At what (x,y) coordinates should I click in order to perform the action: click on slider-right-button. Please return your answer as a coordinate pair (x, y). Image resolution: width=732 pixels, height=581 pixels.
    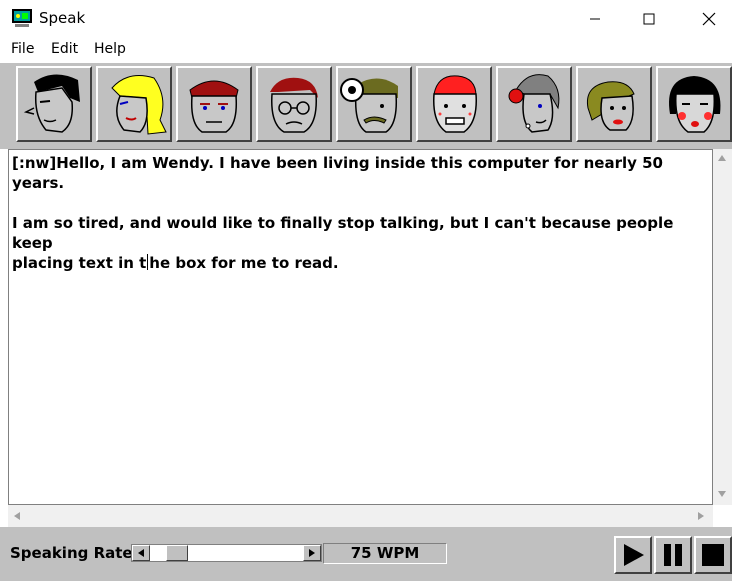
    Looking at the image, I should click on (312, 553).